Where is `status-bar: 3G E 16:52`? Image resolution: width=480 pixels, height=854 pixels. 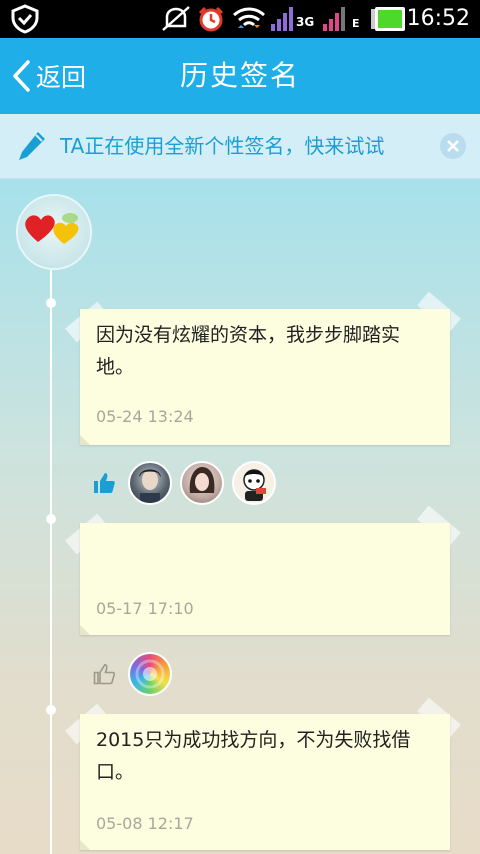
status-bar: 3G E 16:52 is located at coordinates (240, 19).